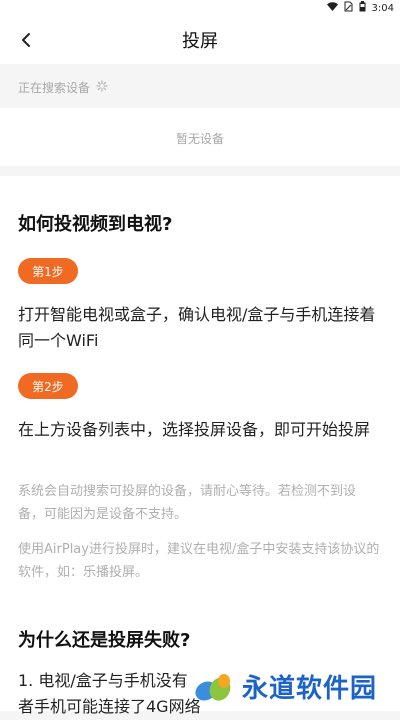  What do you see at coordinates (332, 8) in the screenshot?
I see `wifi-icon` at bounding box center [332, 8].